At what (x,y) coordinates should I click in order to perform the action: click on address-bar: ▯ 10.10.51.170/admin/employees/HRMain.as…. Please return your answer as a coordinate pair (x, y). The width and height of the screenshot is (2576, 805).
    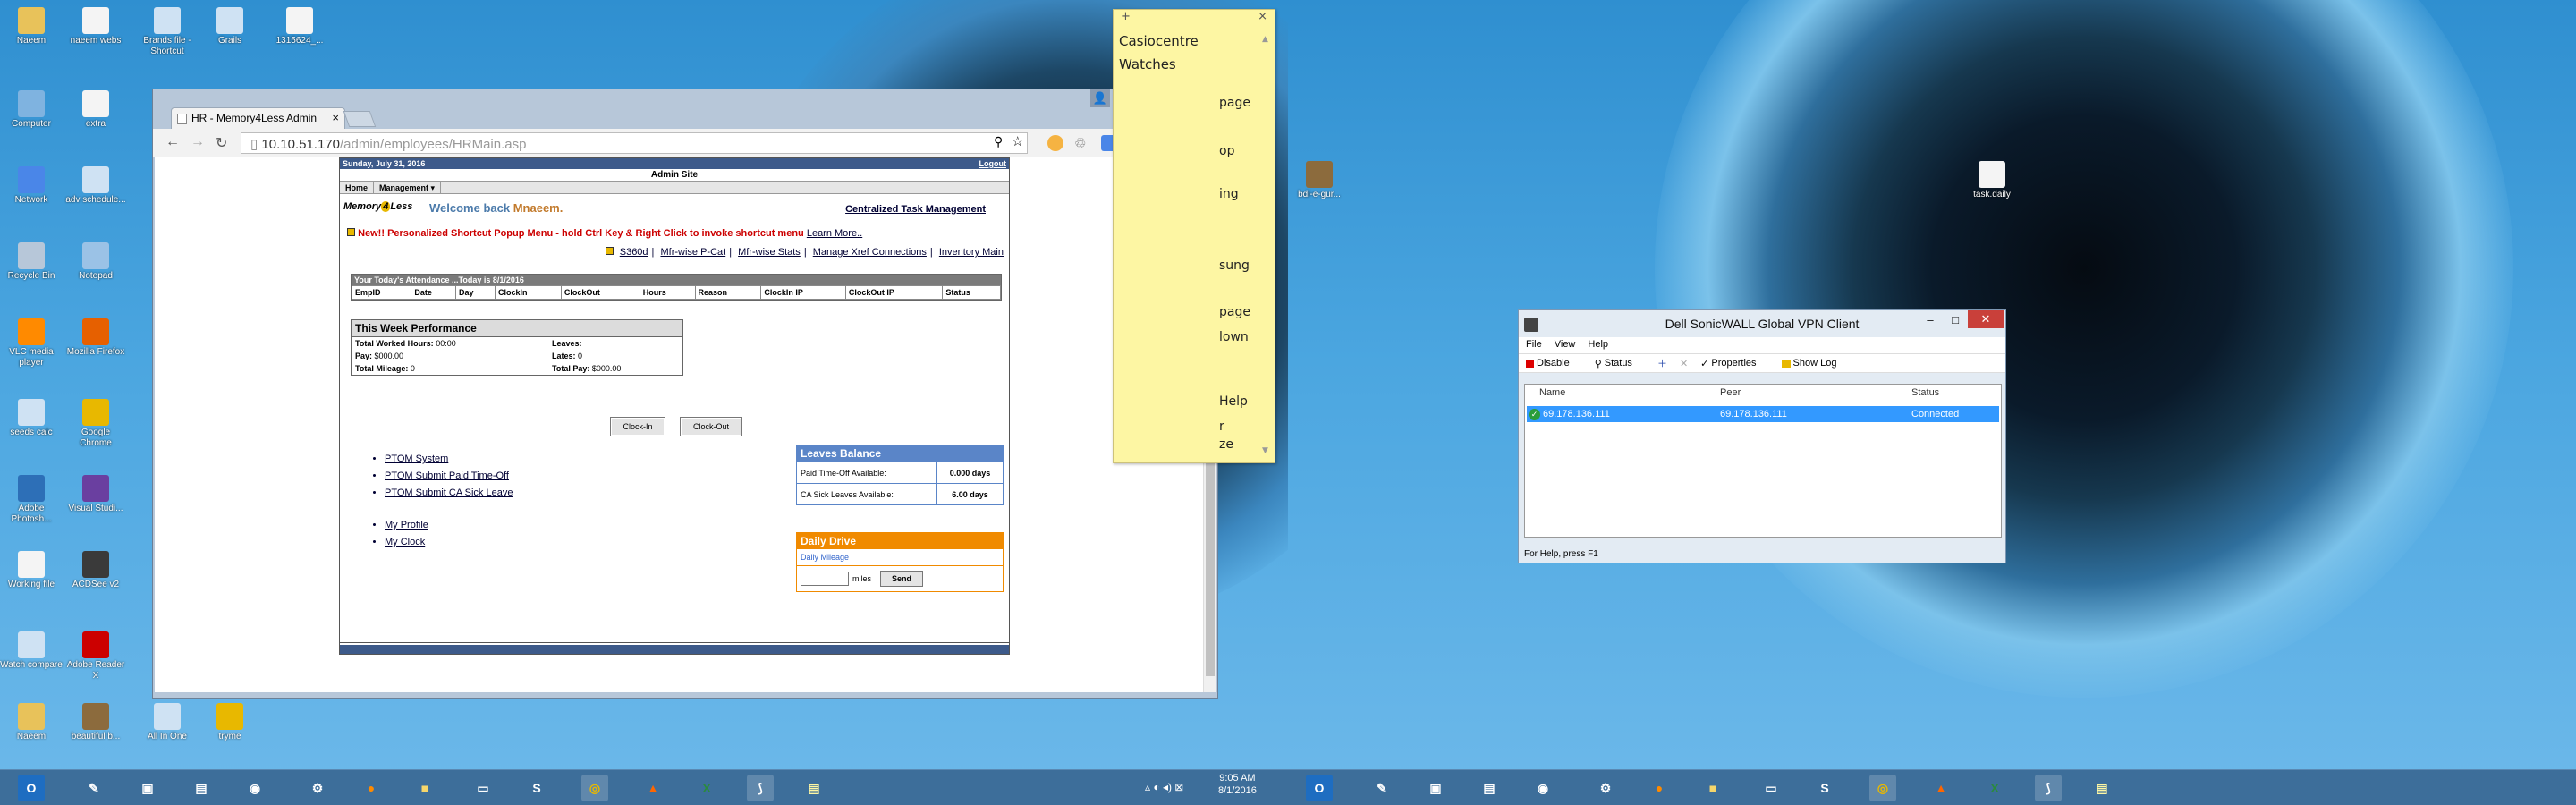
    Looking at the image, I should click on (634, 143).